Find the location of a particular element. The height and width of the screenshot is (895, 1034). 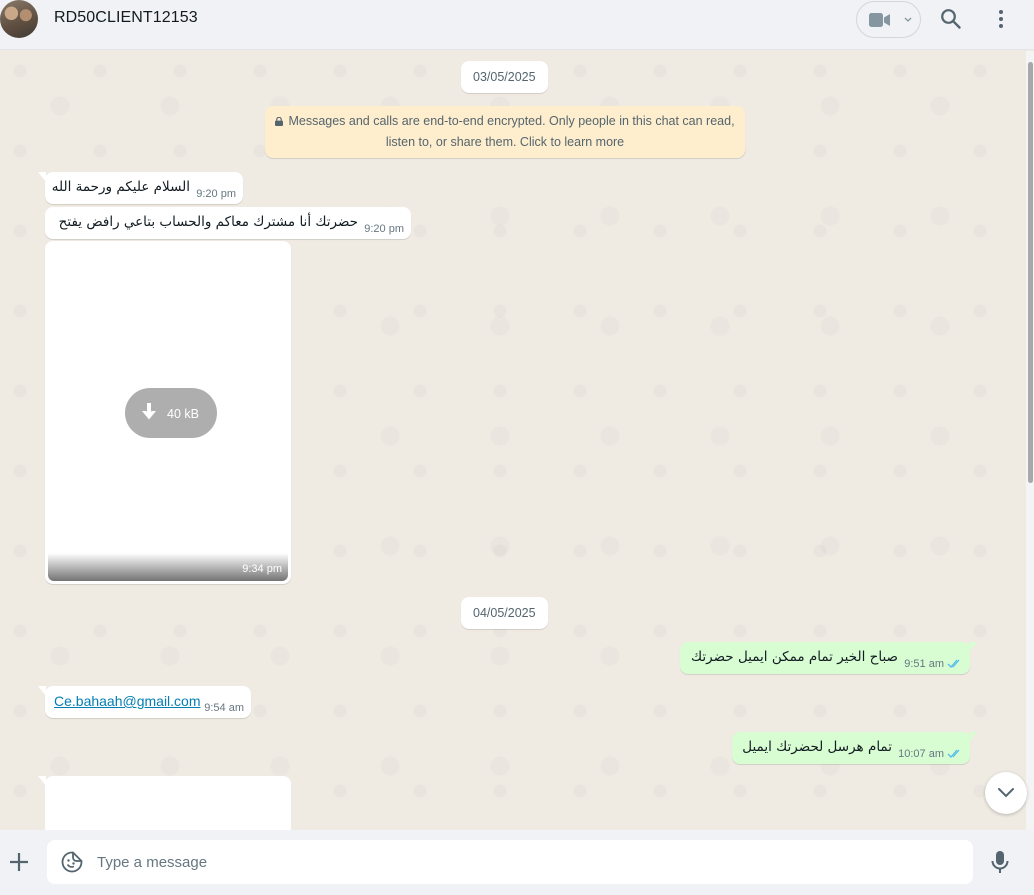

search-button is located at coordinates (951, 19).